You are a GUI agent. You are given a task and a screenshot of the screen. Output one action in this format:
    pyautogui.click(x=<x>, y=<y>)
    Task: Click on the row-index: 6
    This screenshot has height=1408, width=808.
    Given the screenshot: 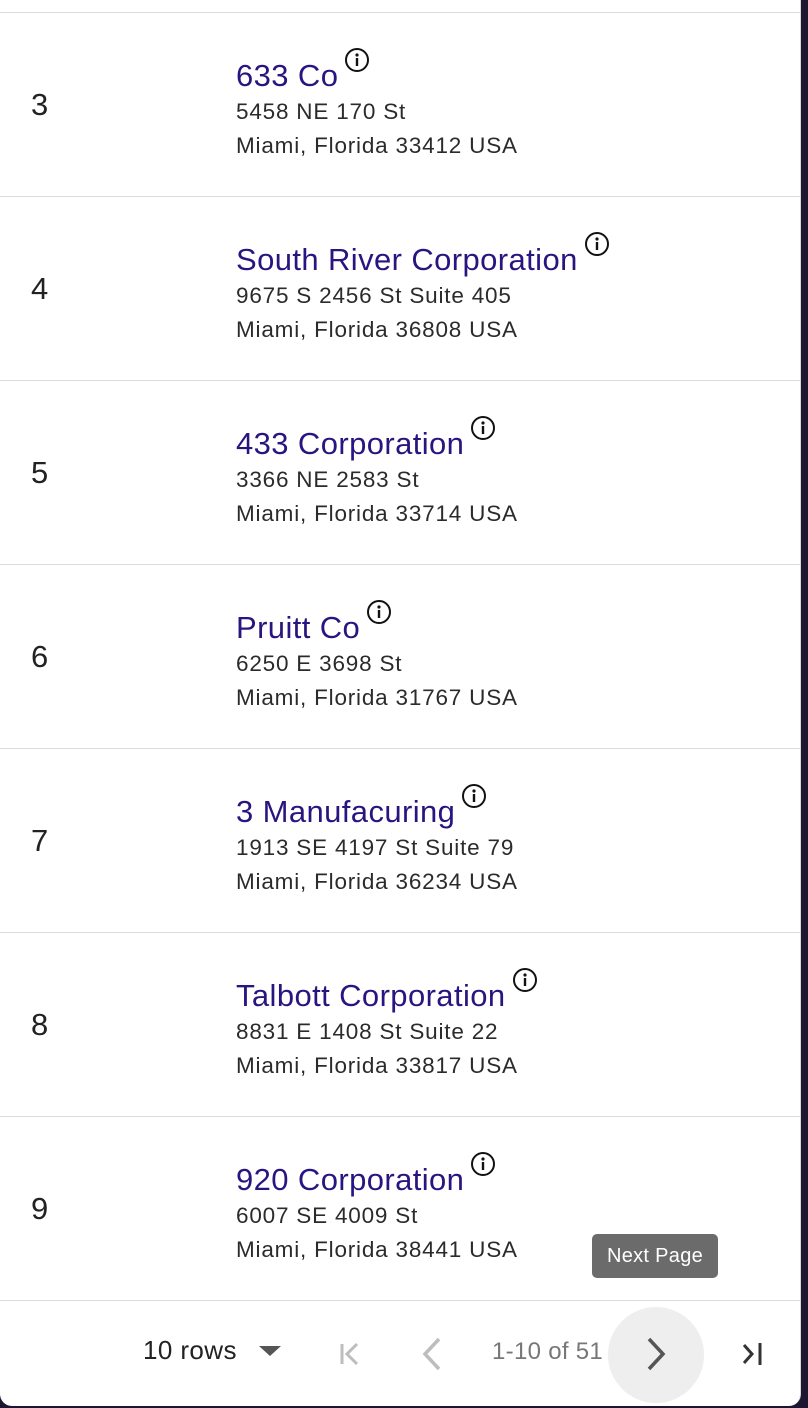 What is the action you would take?
    pyautogui.click(x=40, y=656)
    